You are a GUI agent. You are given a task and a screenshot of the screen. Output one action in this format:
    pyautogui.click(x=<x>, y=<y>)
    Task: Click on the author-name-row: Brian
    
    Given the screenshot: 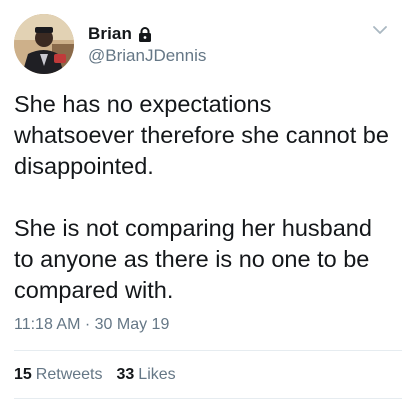 What is the action you would take?
    pyautogui.click(x=120, y=34)
    